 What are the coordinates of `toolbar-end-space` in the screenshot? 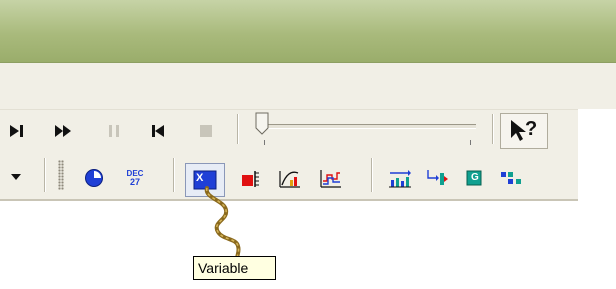 It's located at (597, 155).